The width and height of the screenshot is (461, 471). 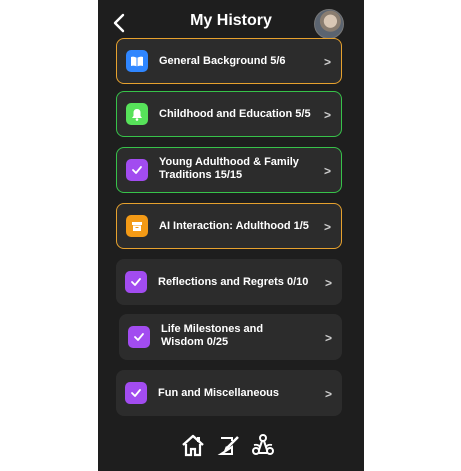 I want to click on category-label: General Background 5/6, so click(x=222, y=61).